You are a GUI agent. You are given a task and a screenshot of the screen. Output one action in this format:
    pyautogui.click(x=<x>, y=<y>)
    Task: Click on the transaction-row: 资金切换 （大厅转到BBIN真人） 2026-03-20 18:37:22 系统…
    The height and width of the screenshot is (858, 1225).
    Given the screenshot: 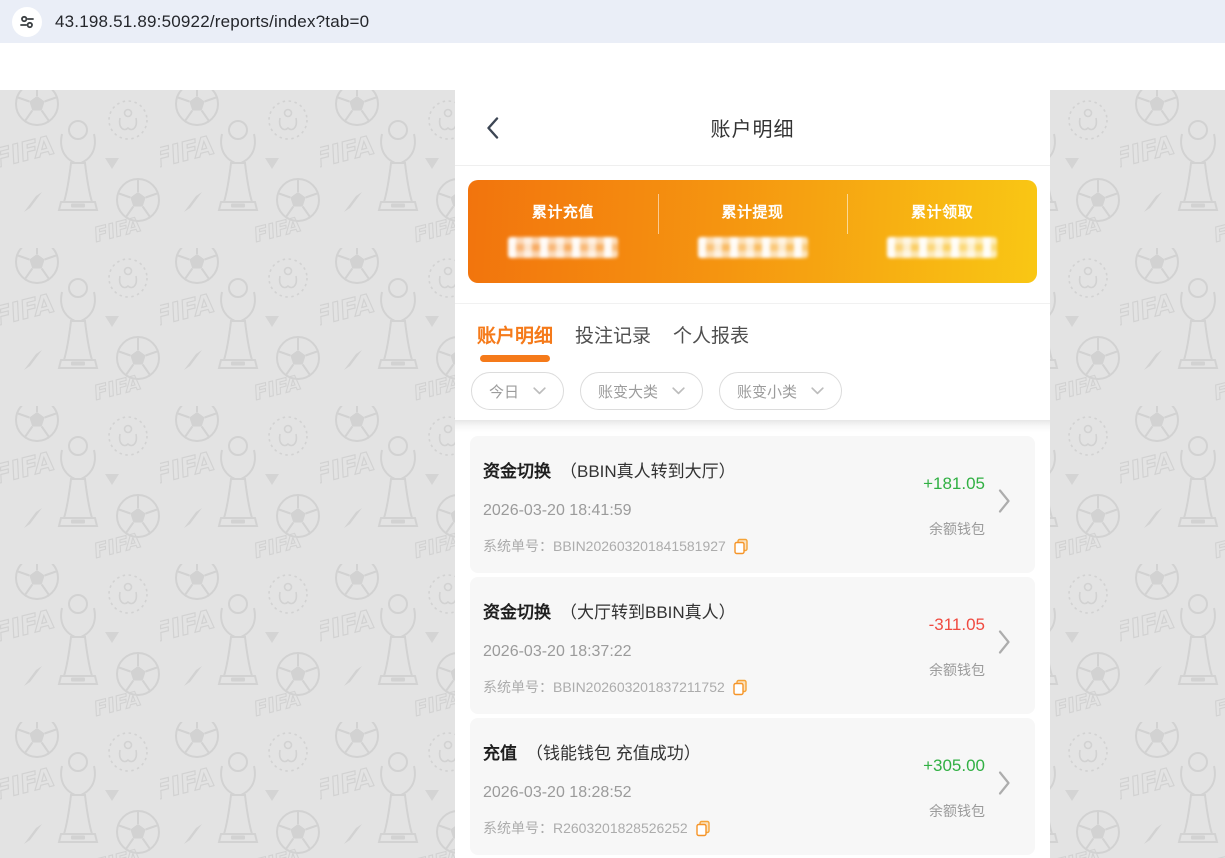 What is the action you would take?
    pyautogui.click(x=752, y=645)
    